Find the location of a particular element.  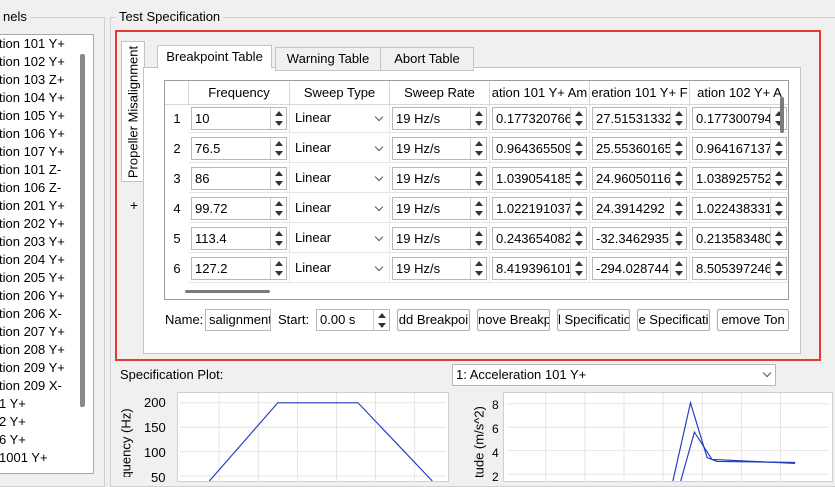

value-spinbox: 127.2 is located at coordinates (239, 268).